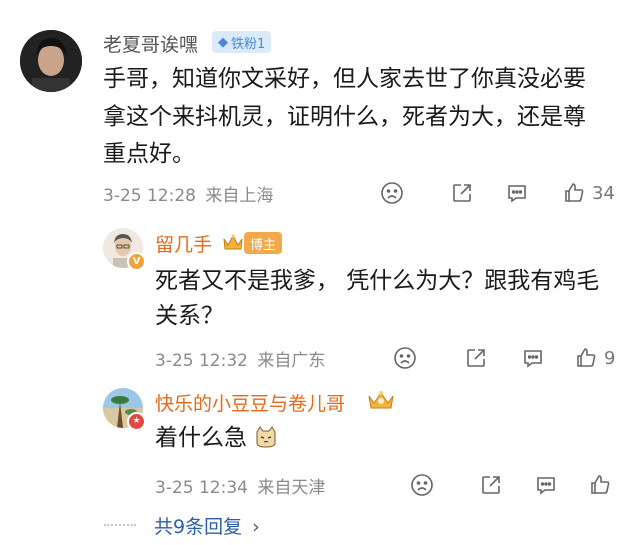  I want to click on comment-text-line: 拿这个来抖机灵，证明什么，死者为大，还是尊, so click(344, 117).